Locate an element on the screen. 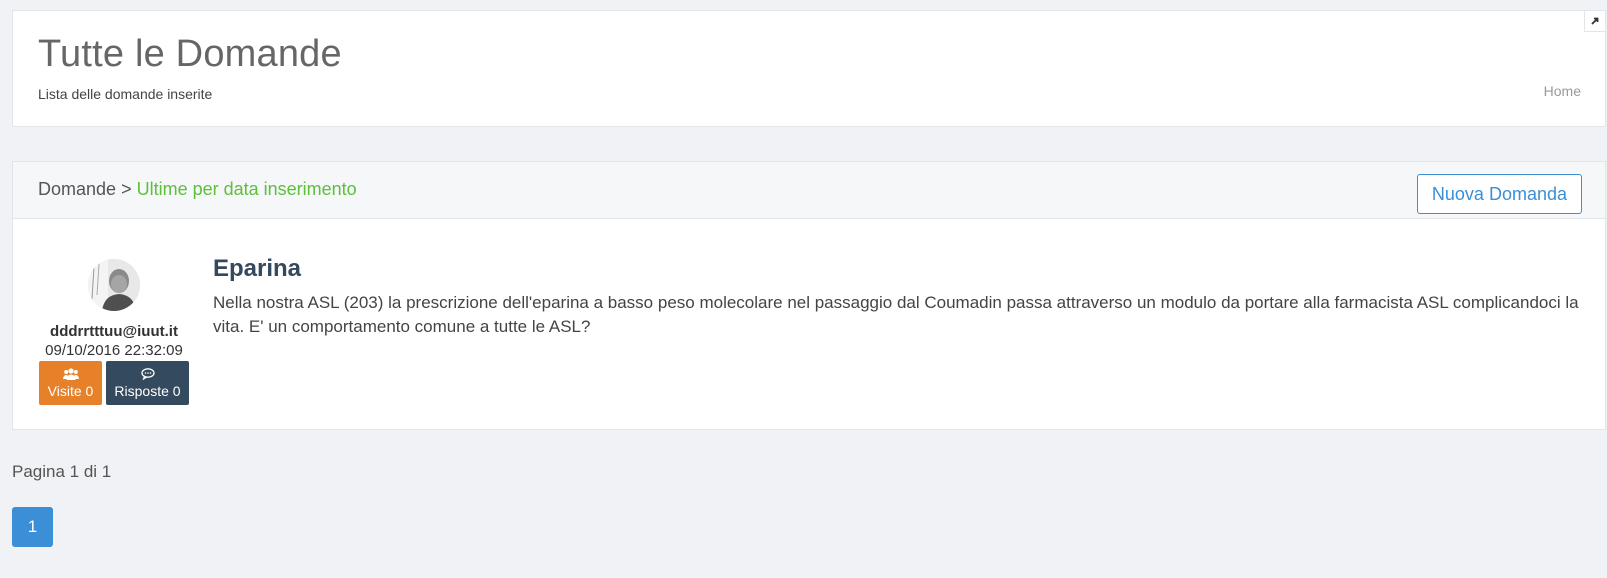 The width and height of the screenshot is (1607, 578). question-title: Eparina is located at coordinates (898, 269).